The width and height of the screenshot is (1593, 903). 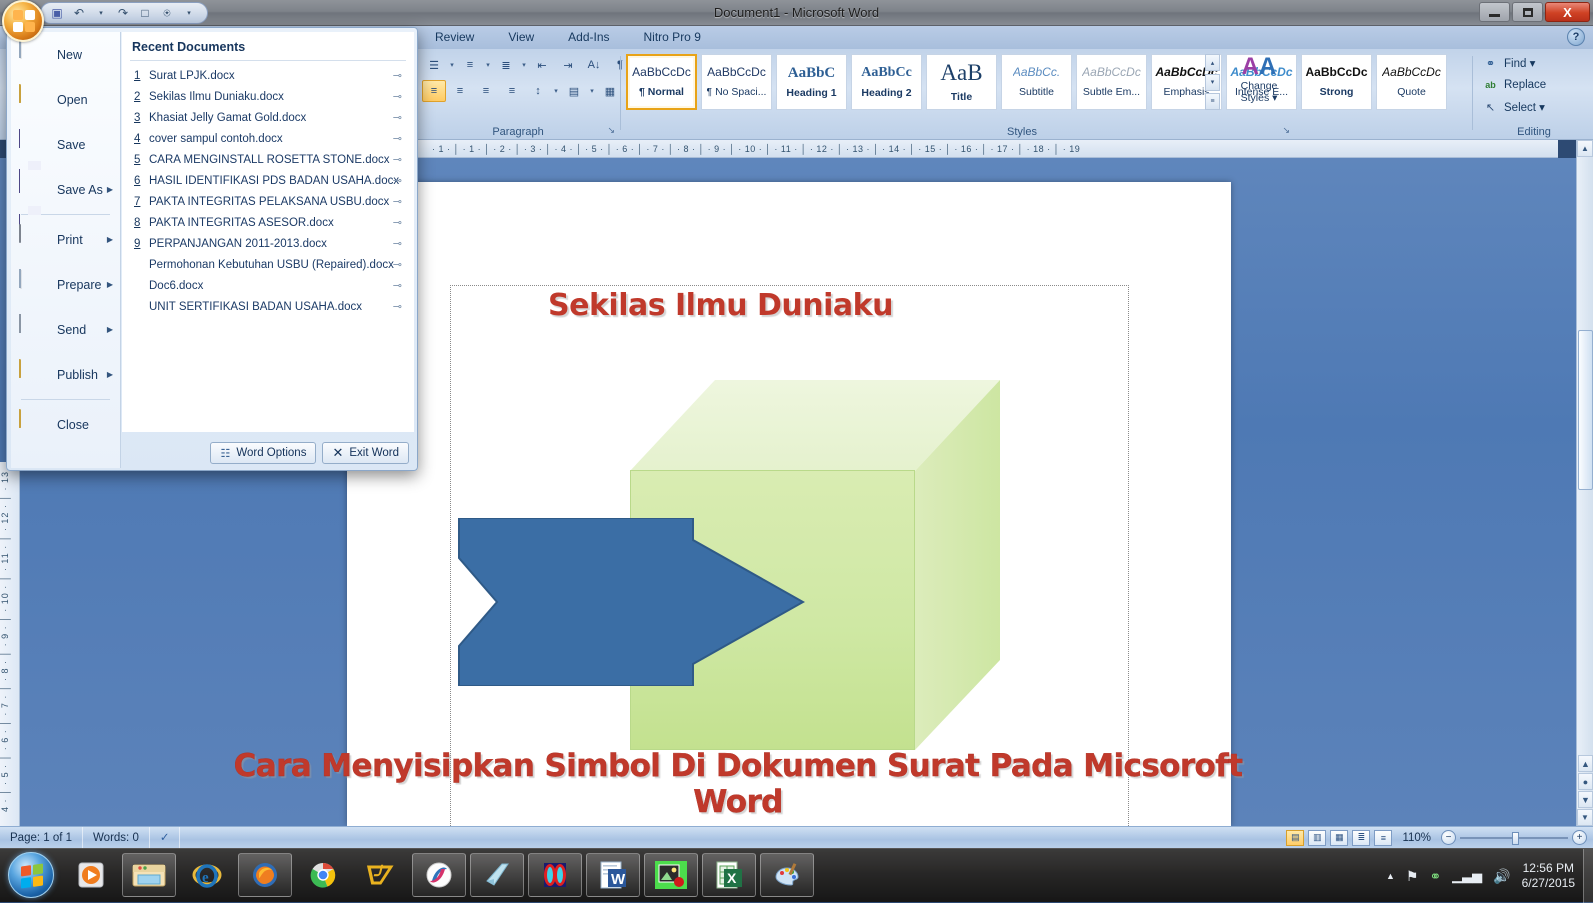 I want to click on page-indicator: Page: 1 of 1, so click(x=42, y=837).